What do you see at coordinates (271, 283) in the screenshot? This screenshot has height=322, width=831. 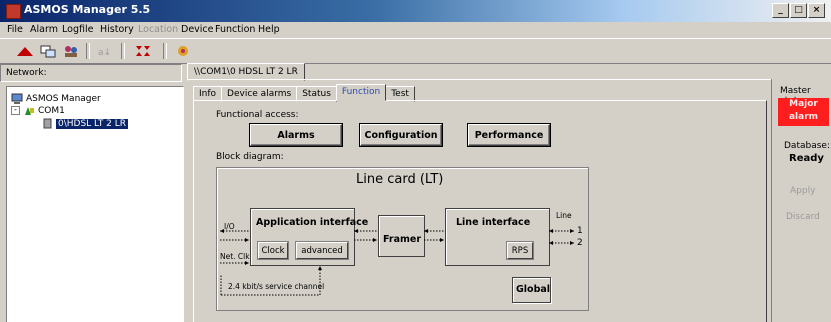 I see `service-path` at bounding box center [271, 283].